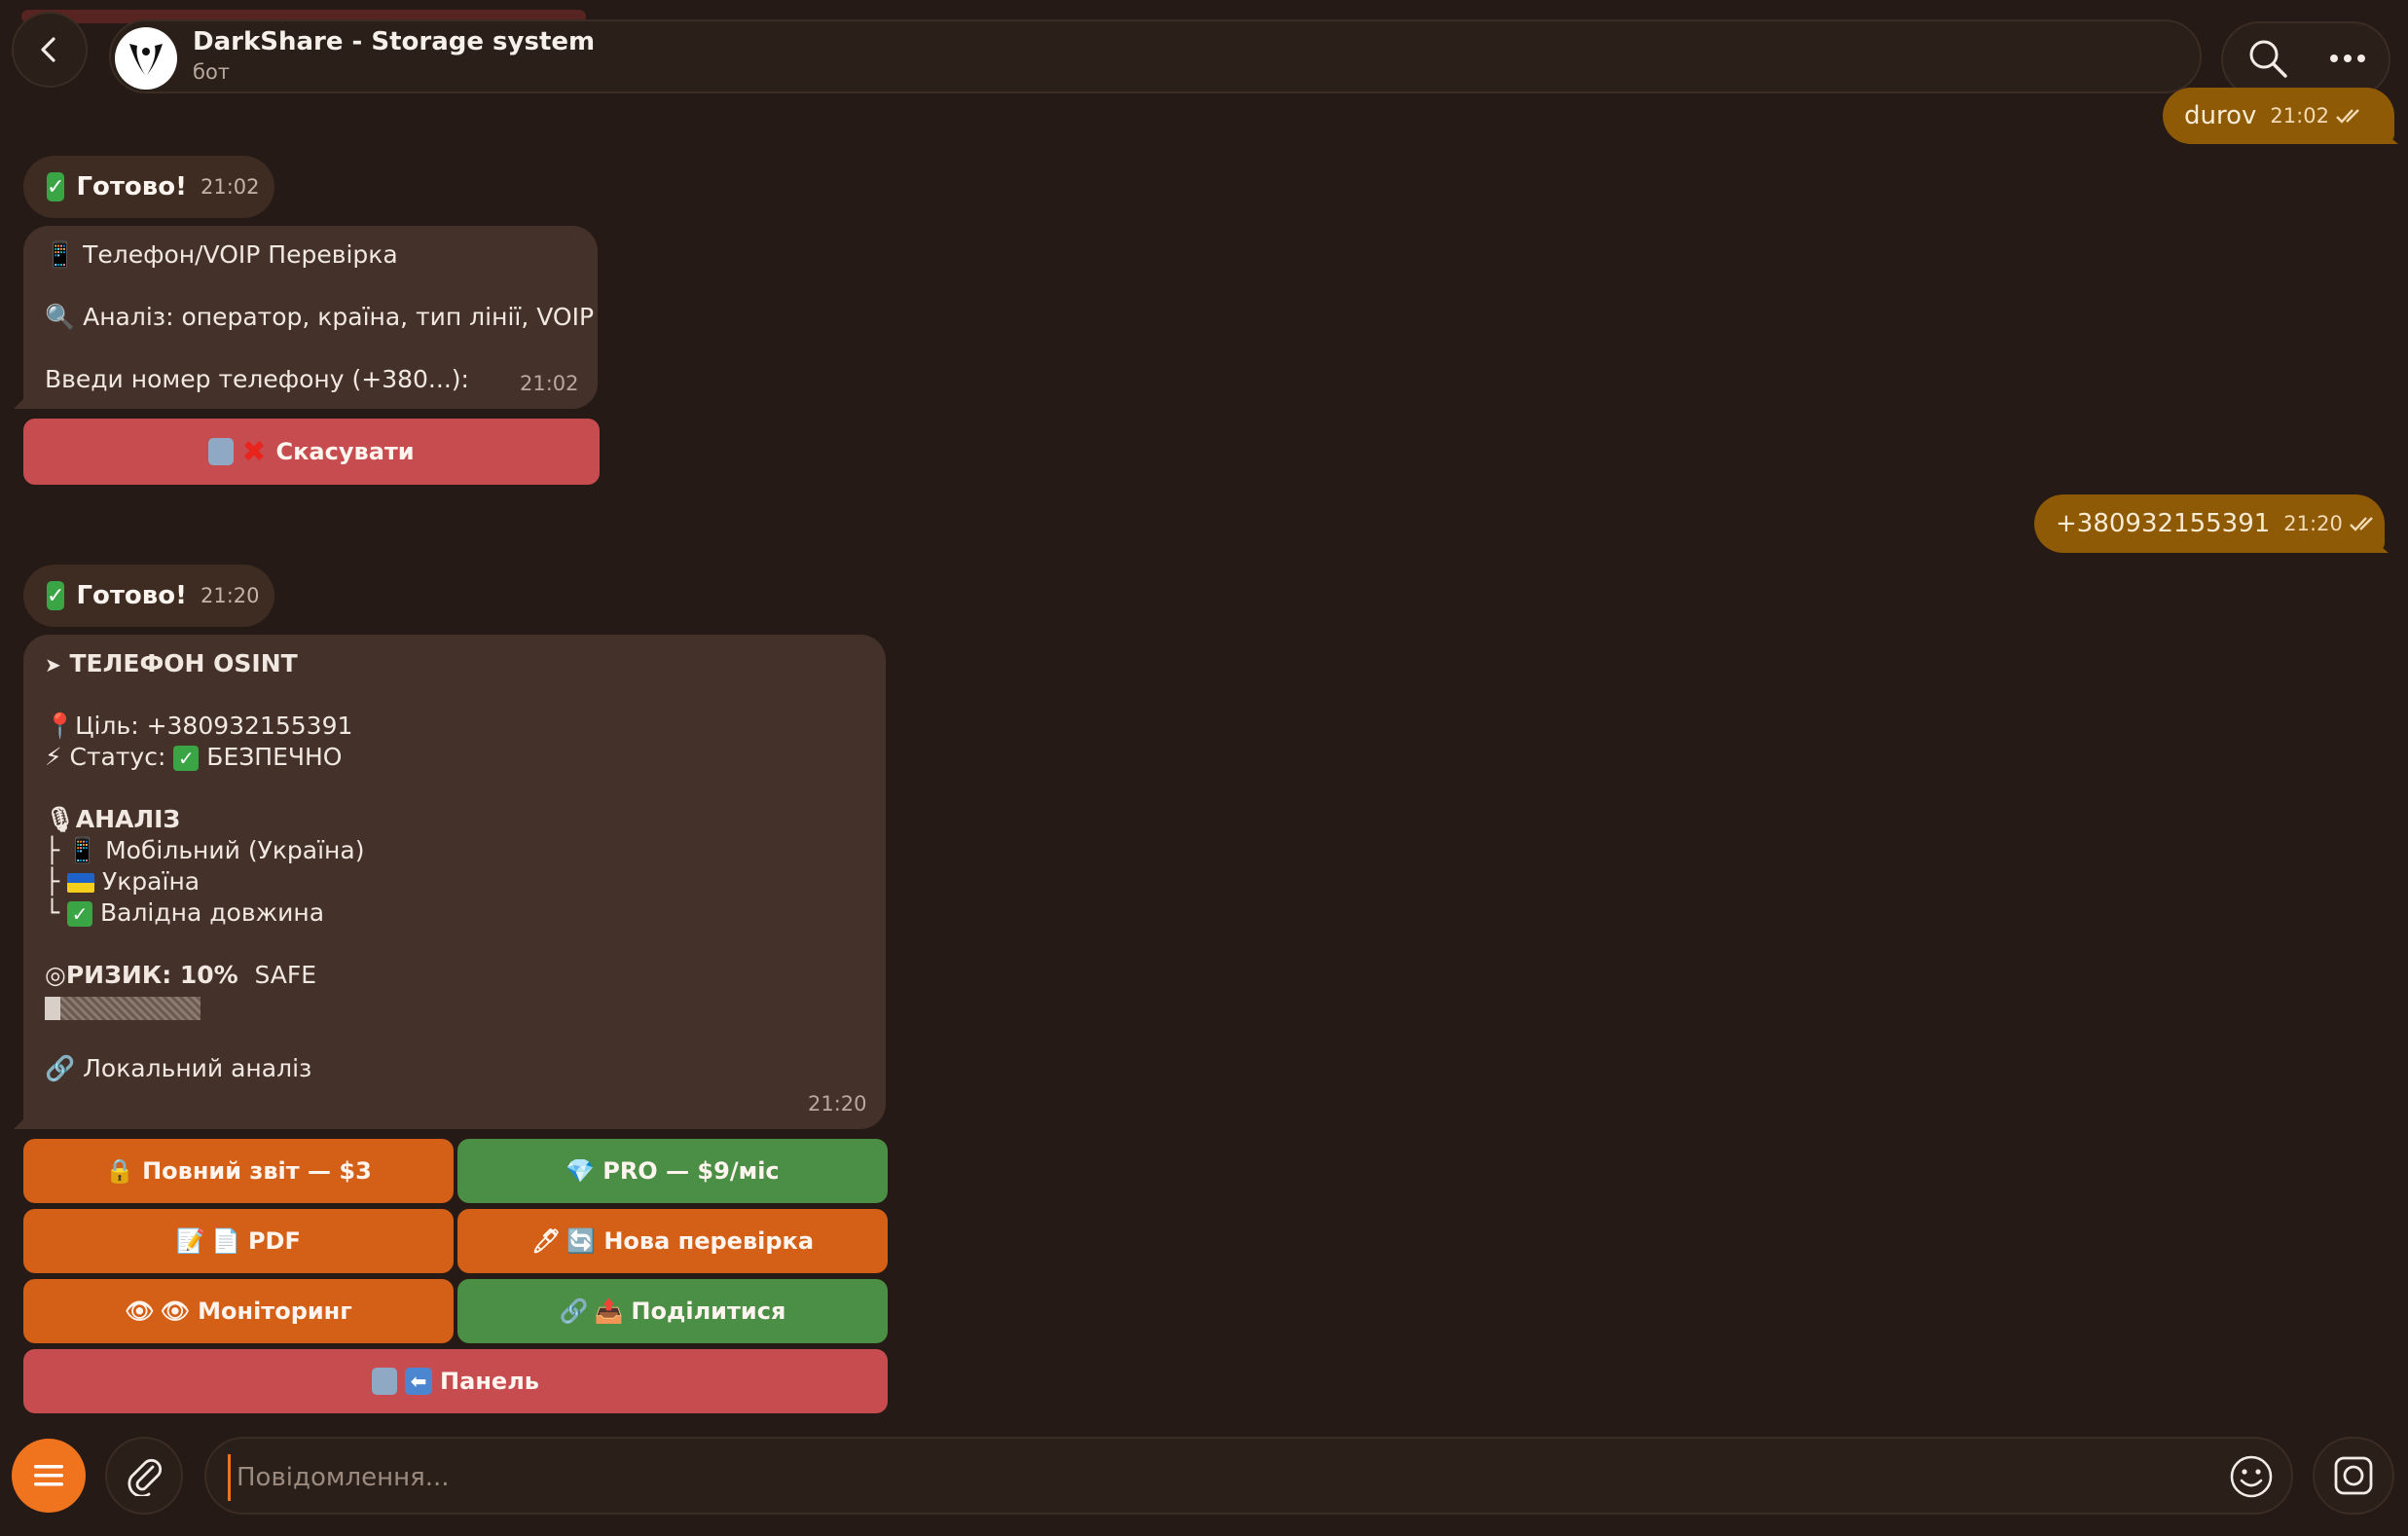 The width and height of the screenshot is (2408, 1536). What do you see at coordinates (238, 1311) in the screenshot?
I see `monitoring-button: 👁 👁 Моніторинг` at bounding box center [238, 1311].